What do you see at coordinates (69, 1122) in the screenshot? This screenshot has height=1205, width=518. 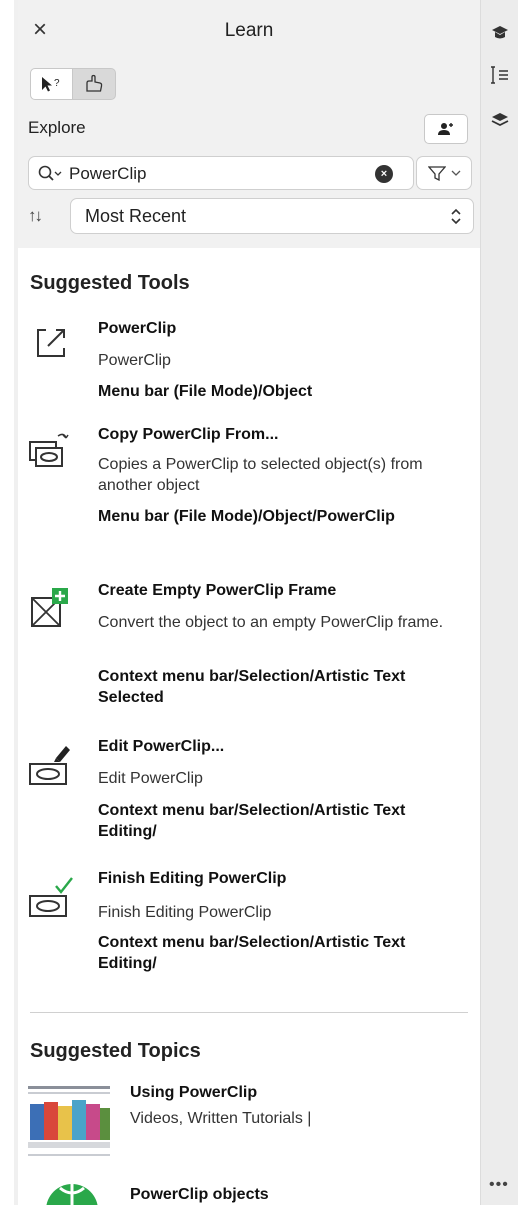 I see `tutorial-thumbnail` at bounding box center [69, 1122].